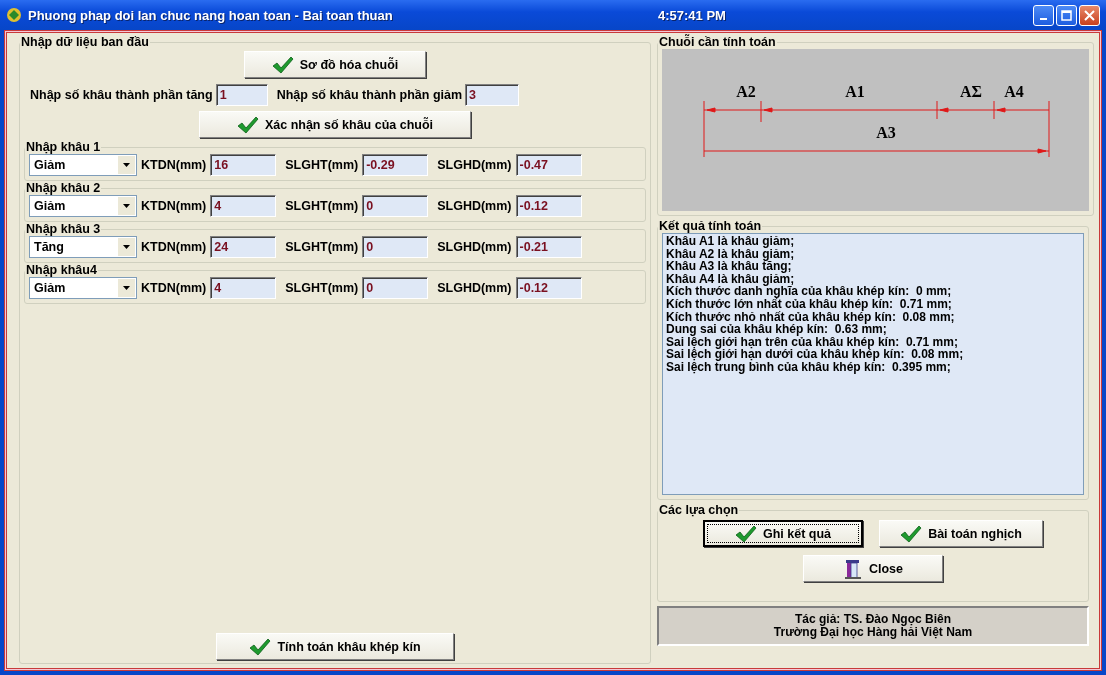 Image resolution: width=1106 pixels, height=675 pixels. What do you see at coordinates (548, 165) in the screenshot?
I see `value-field: -0.47` at bounding box center [548, 165].